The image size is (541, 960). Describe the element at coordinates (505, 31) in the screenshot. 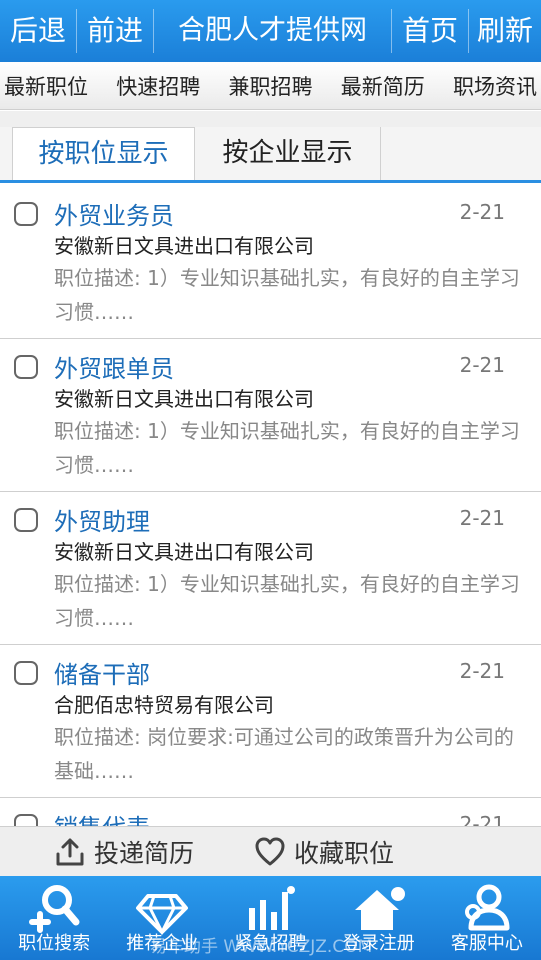

I see `refresh-button: 刷新` at that location.